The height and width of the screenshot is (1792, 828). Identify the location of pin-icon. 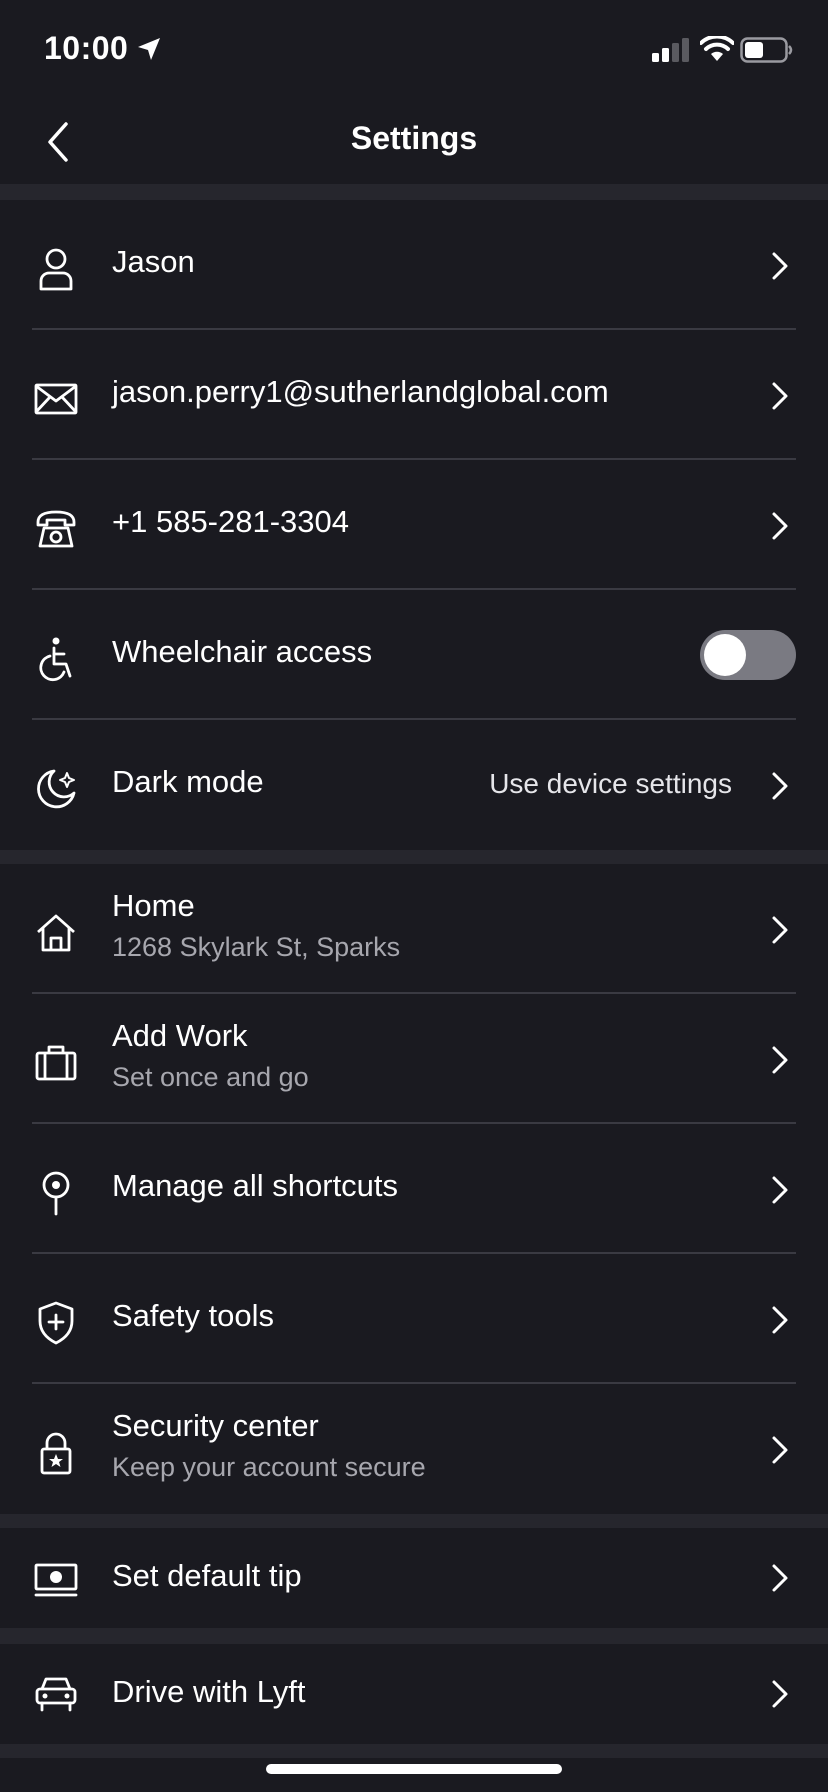
(56, 1193).